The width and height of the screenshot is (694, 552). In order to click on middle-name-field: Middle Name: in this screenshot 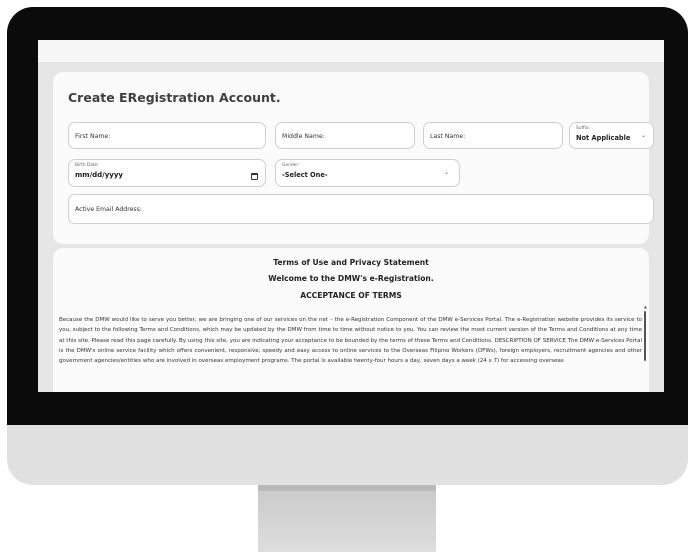, I will do `click(345, 135)`.